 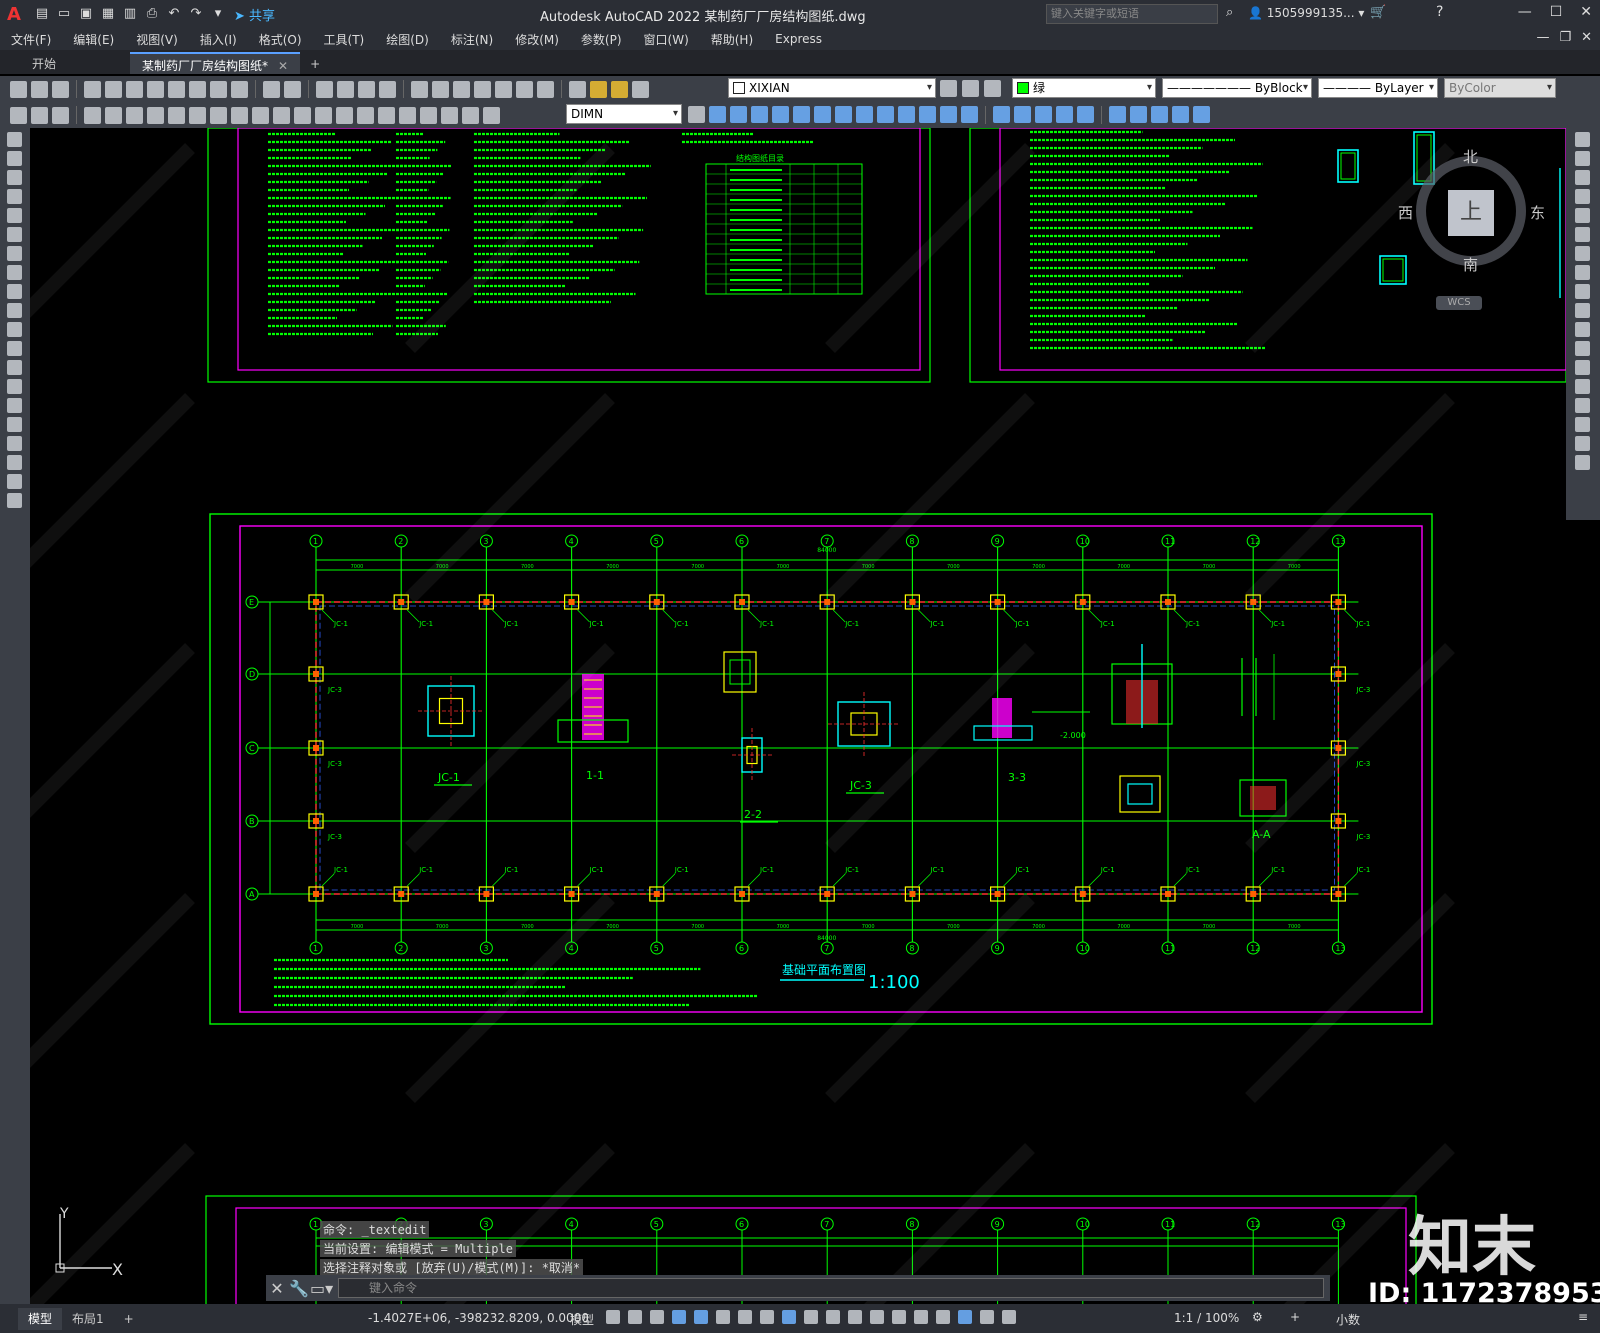 I want to click on plot-icon: ⎙, so click(x=152, y=14).